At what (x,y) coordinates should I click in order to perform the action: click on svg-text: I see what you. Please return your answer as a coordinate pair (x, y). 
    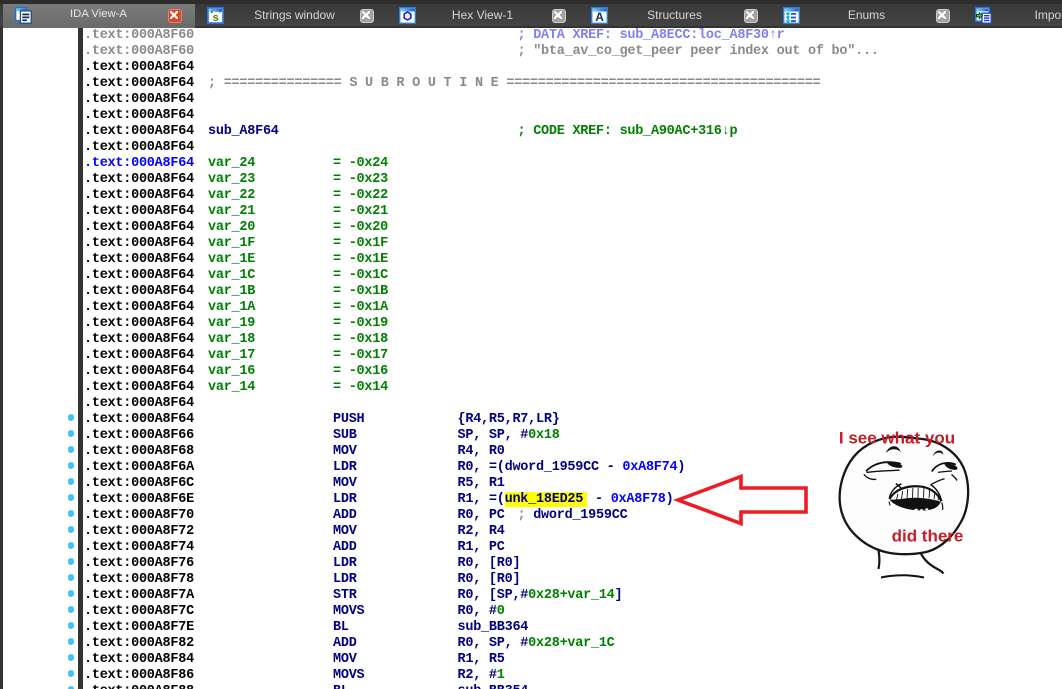
    Looking at the image, I should click on (897, 438).